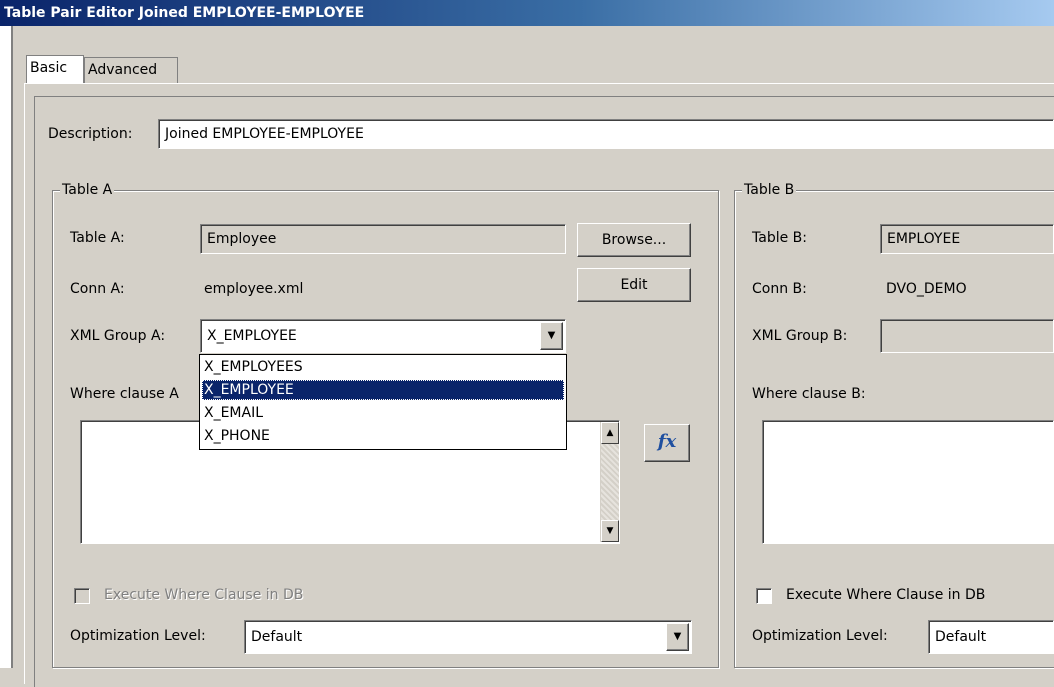 Image resolution: width=1054 pixels, height=687 pixels. Describe the element at coordinates (800, 336) in the screenshot. I see `xml-group-b-label: XML Group B:` at that location.